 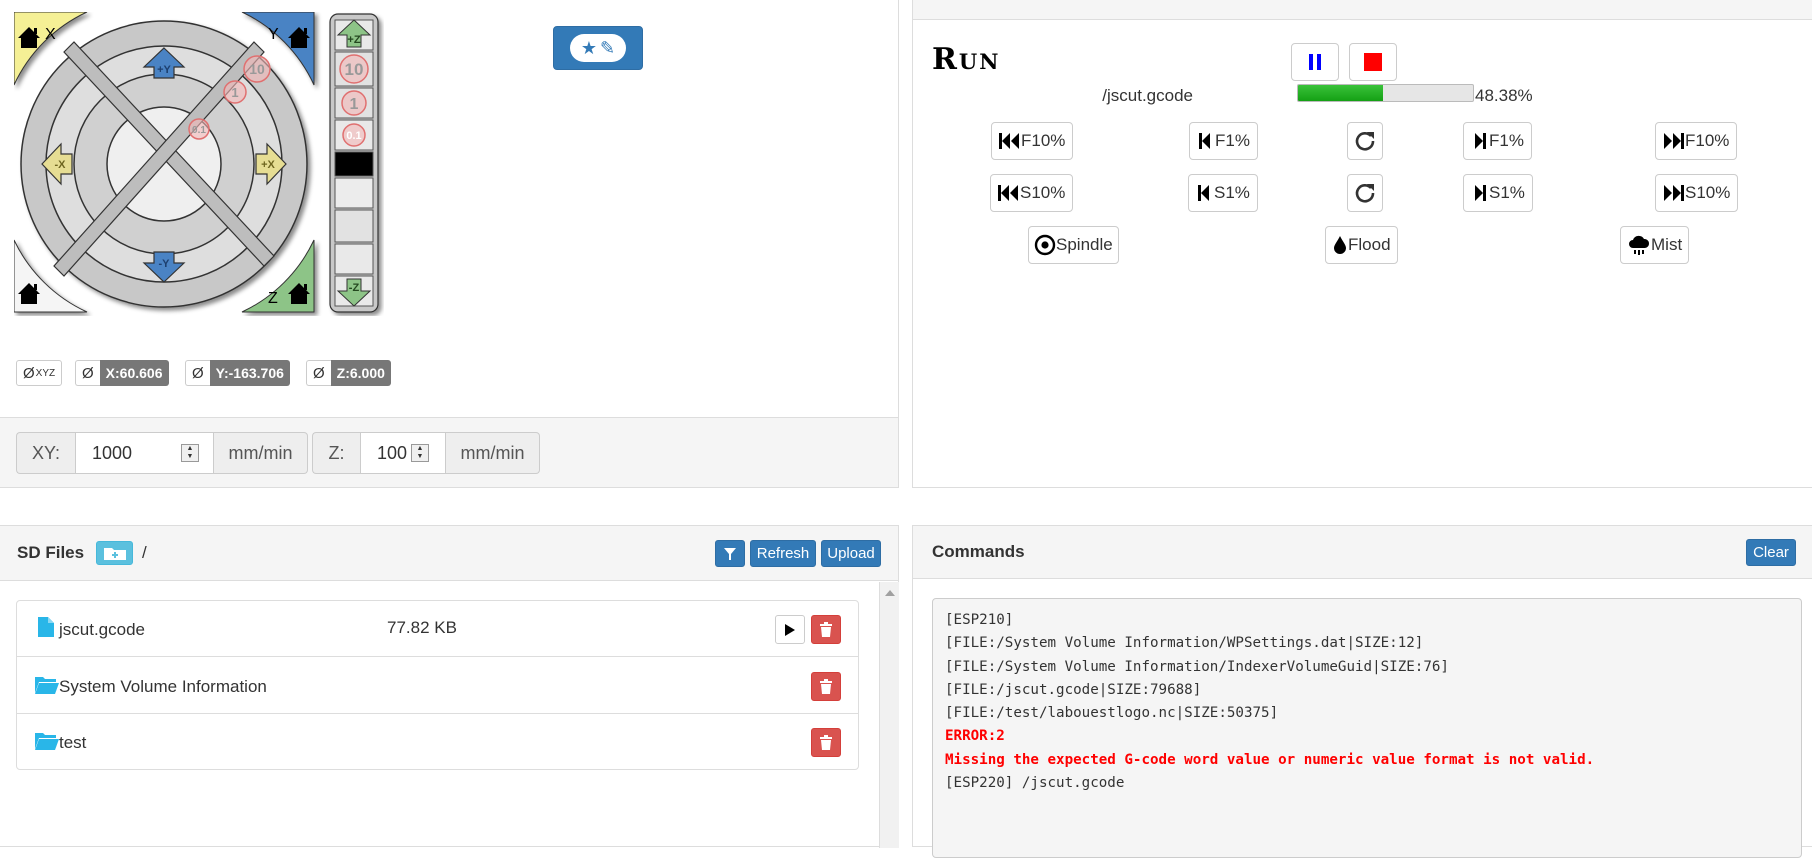 What do you see at coordinates (1697, 193) in the screenshot?
I see `speed-plus-10-button: S10%` at bounding box center [1697, 193].